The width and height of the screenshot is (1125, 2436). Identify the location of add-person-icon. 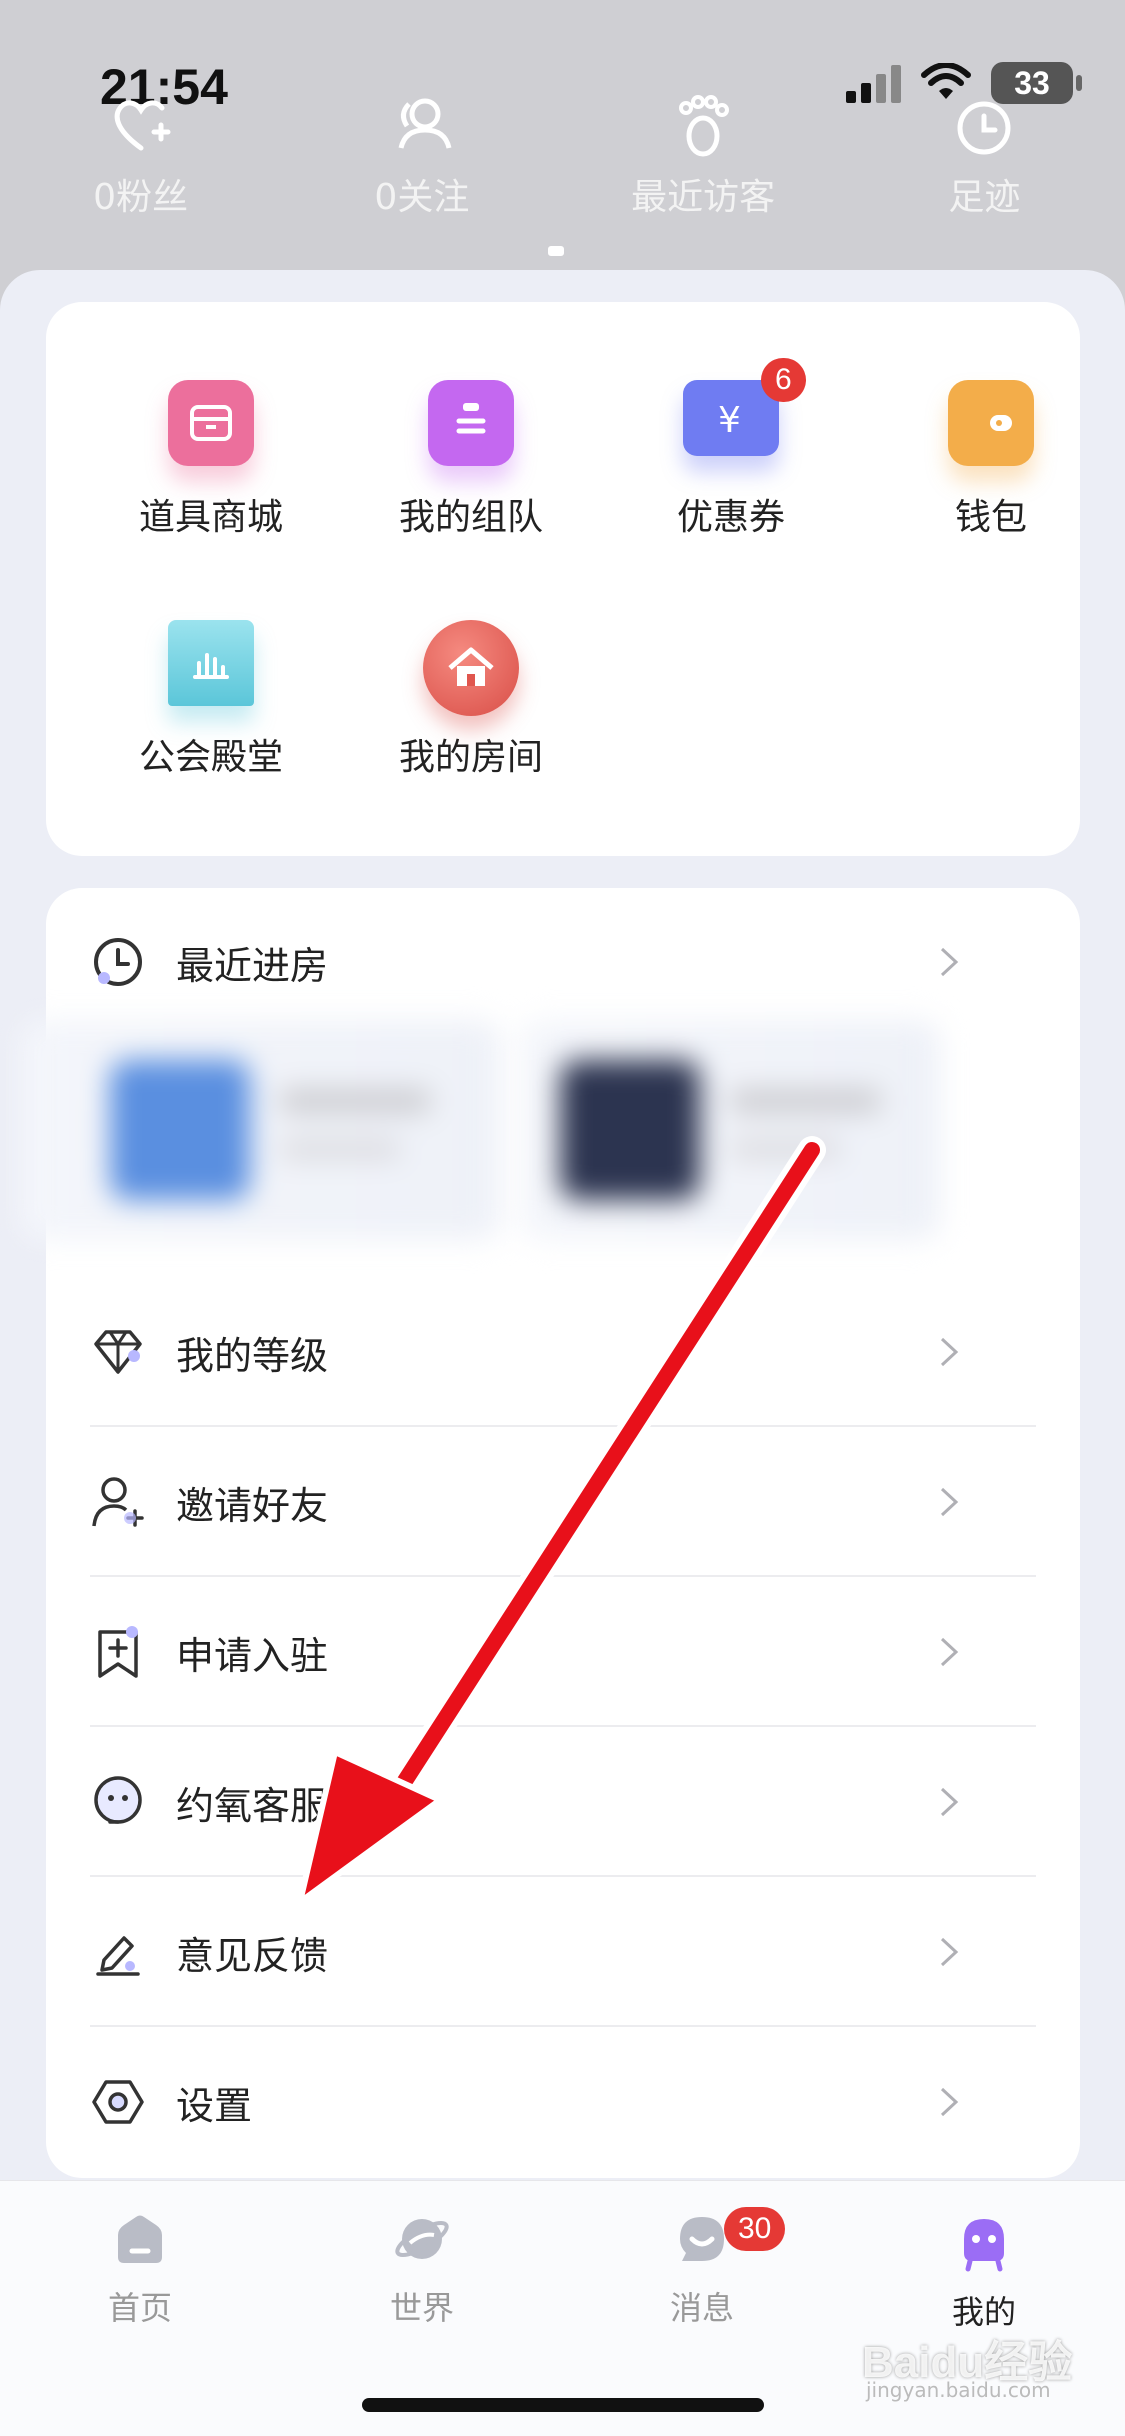
(118, 1502).